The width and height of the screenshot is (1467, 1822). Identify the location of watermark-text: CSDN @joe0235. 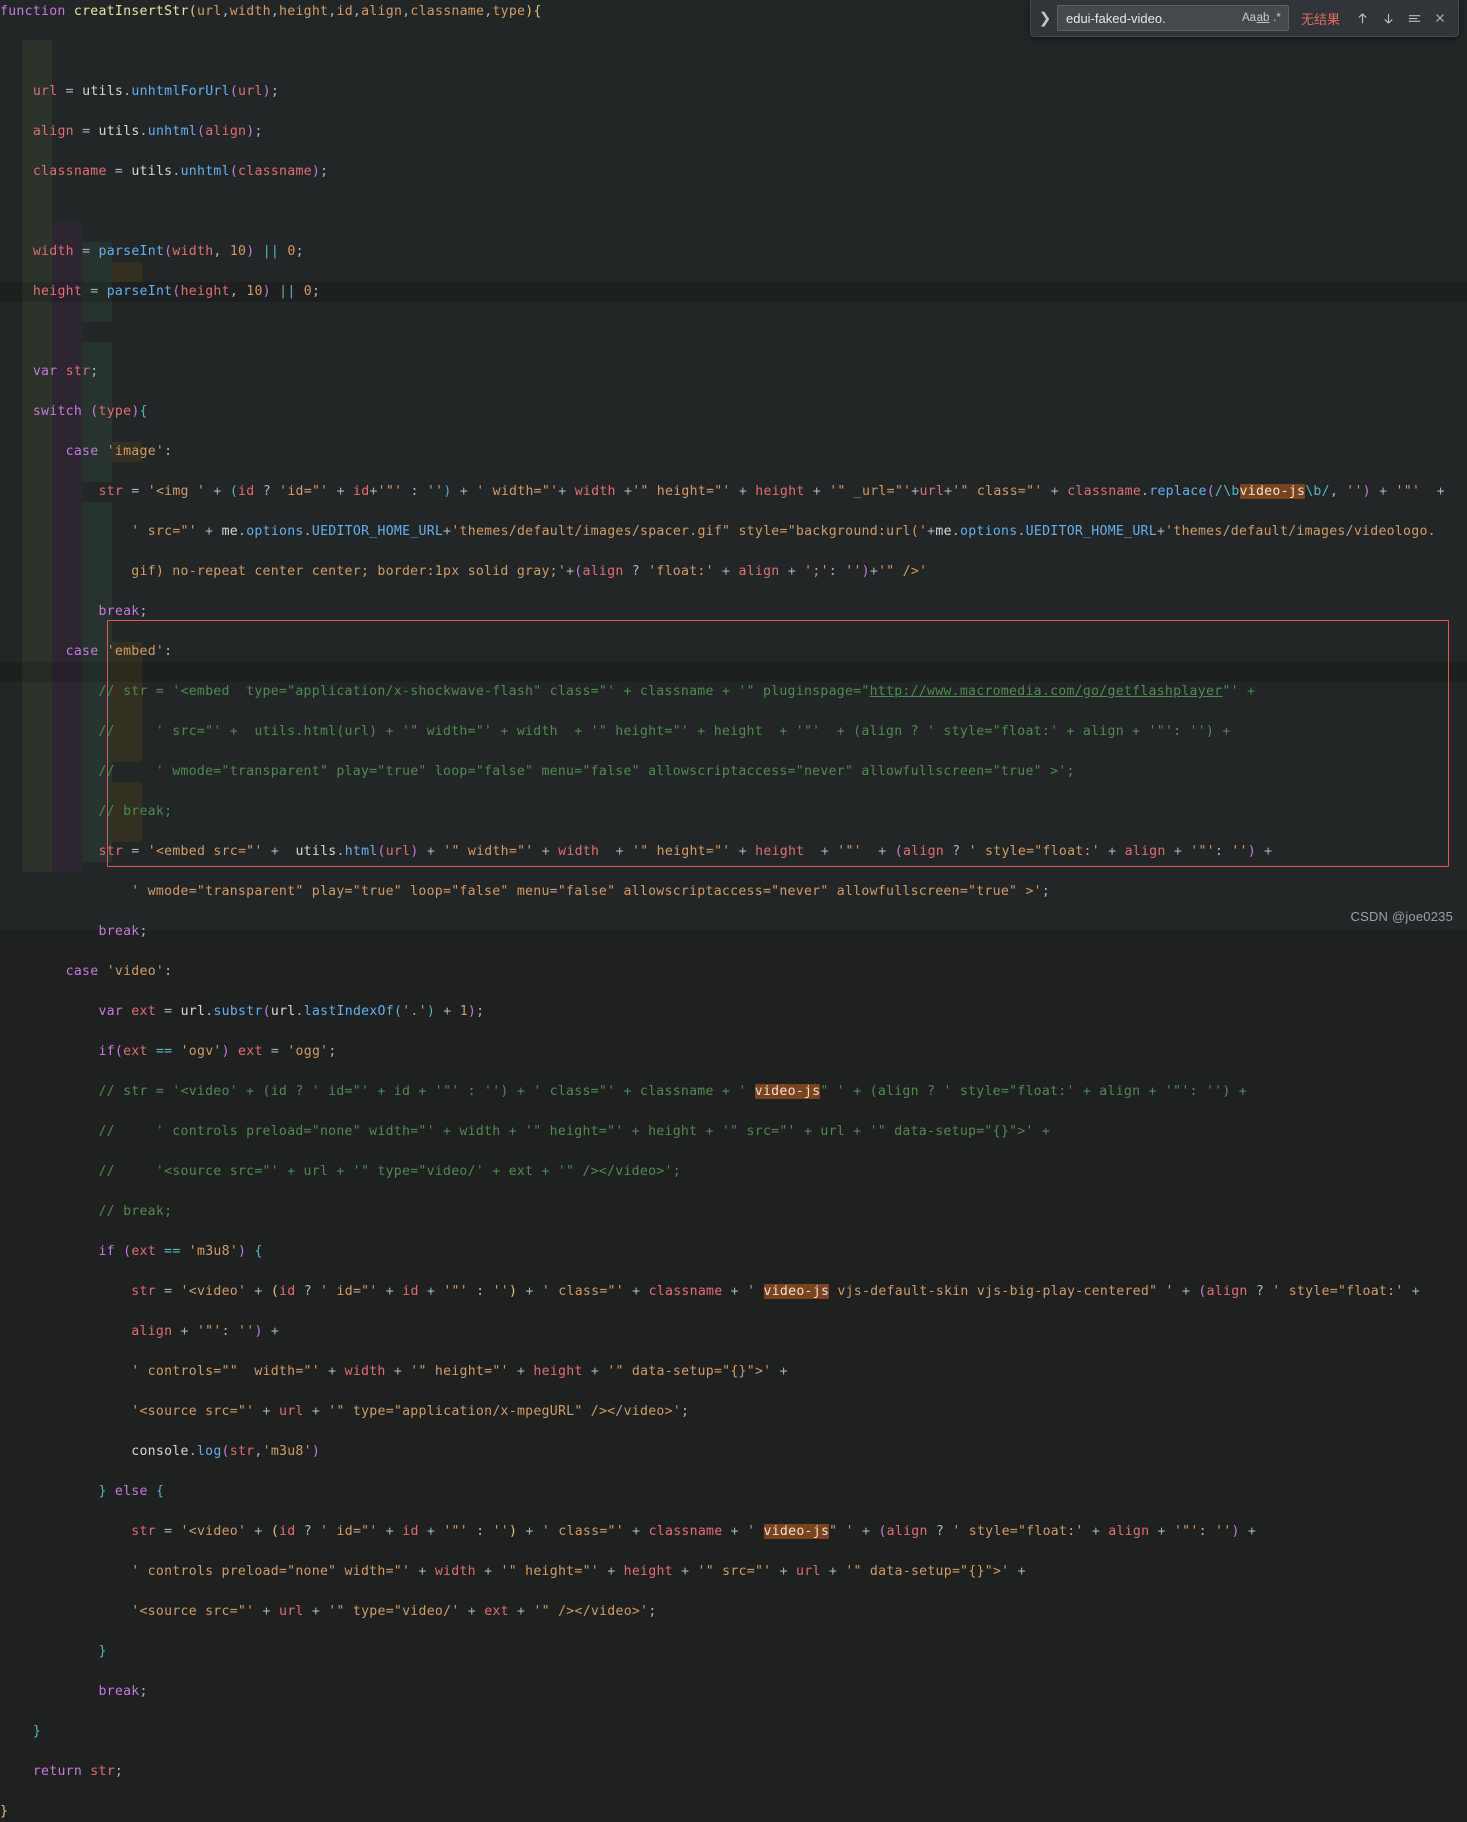
(1401, 916).